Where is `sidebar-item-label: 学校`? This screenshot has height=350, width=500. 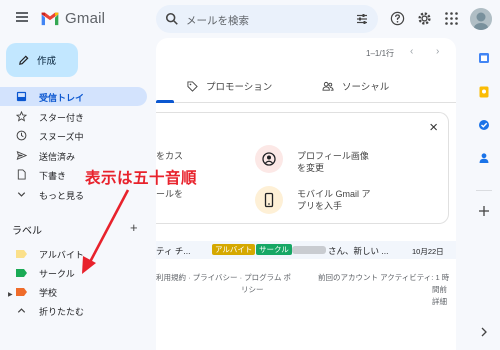 sidebar-item-label: 学校 is located at coordinates (48, 293).